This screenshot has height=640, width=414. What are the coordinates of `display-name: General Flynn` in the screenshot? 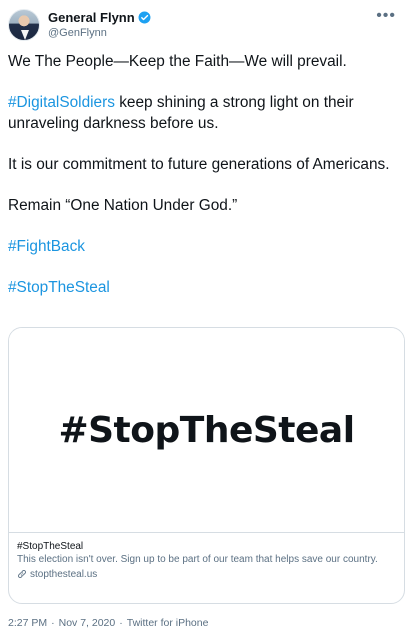 It's located at (91, 17).